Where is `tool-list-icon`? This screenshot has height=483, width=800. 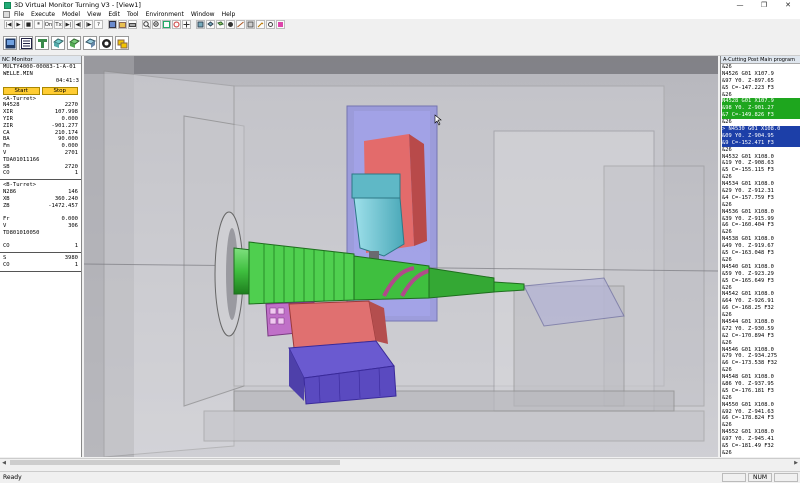
tool-list-icon is located at coordinates (42, 43).